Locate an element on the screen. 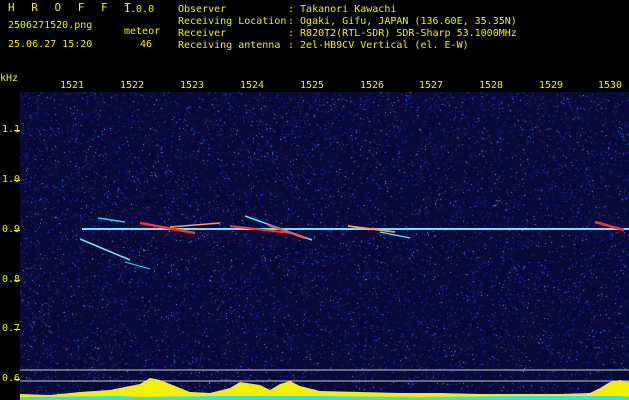 This screenshot has height=400, width=629. meteor-count: 46 is located at coordinates (146, 44).